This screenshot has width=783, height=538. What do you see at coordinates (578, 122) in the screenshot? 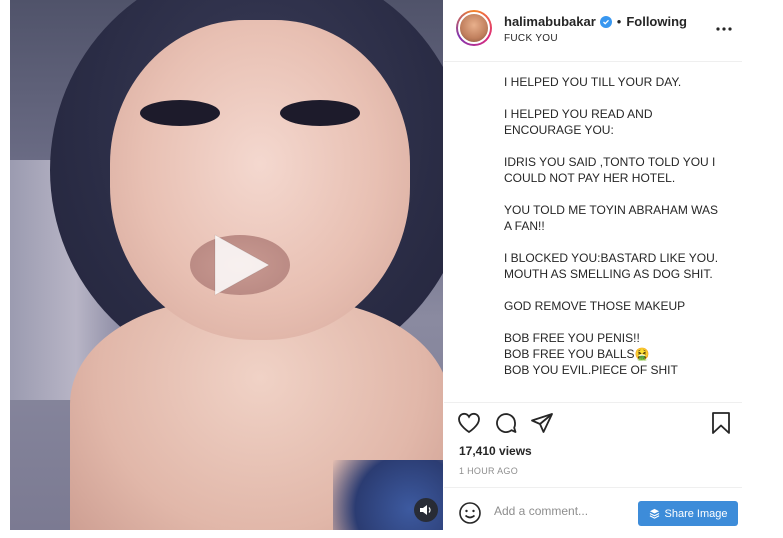
I see `caption-paragraph: I HELPED YOU READ AND ENCOURAGE YOU:` at bounding box center [578, 122].